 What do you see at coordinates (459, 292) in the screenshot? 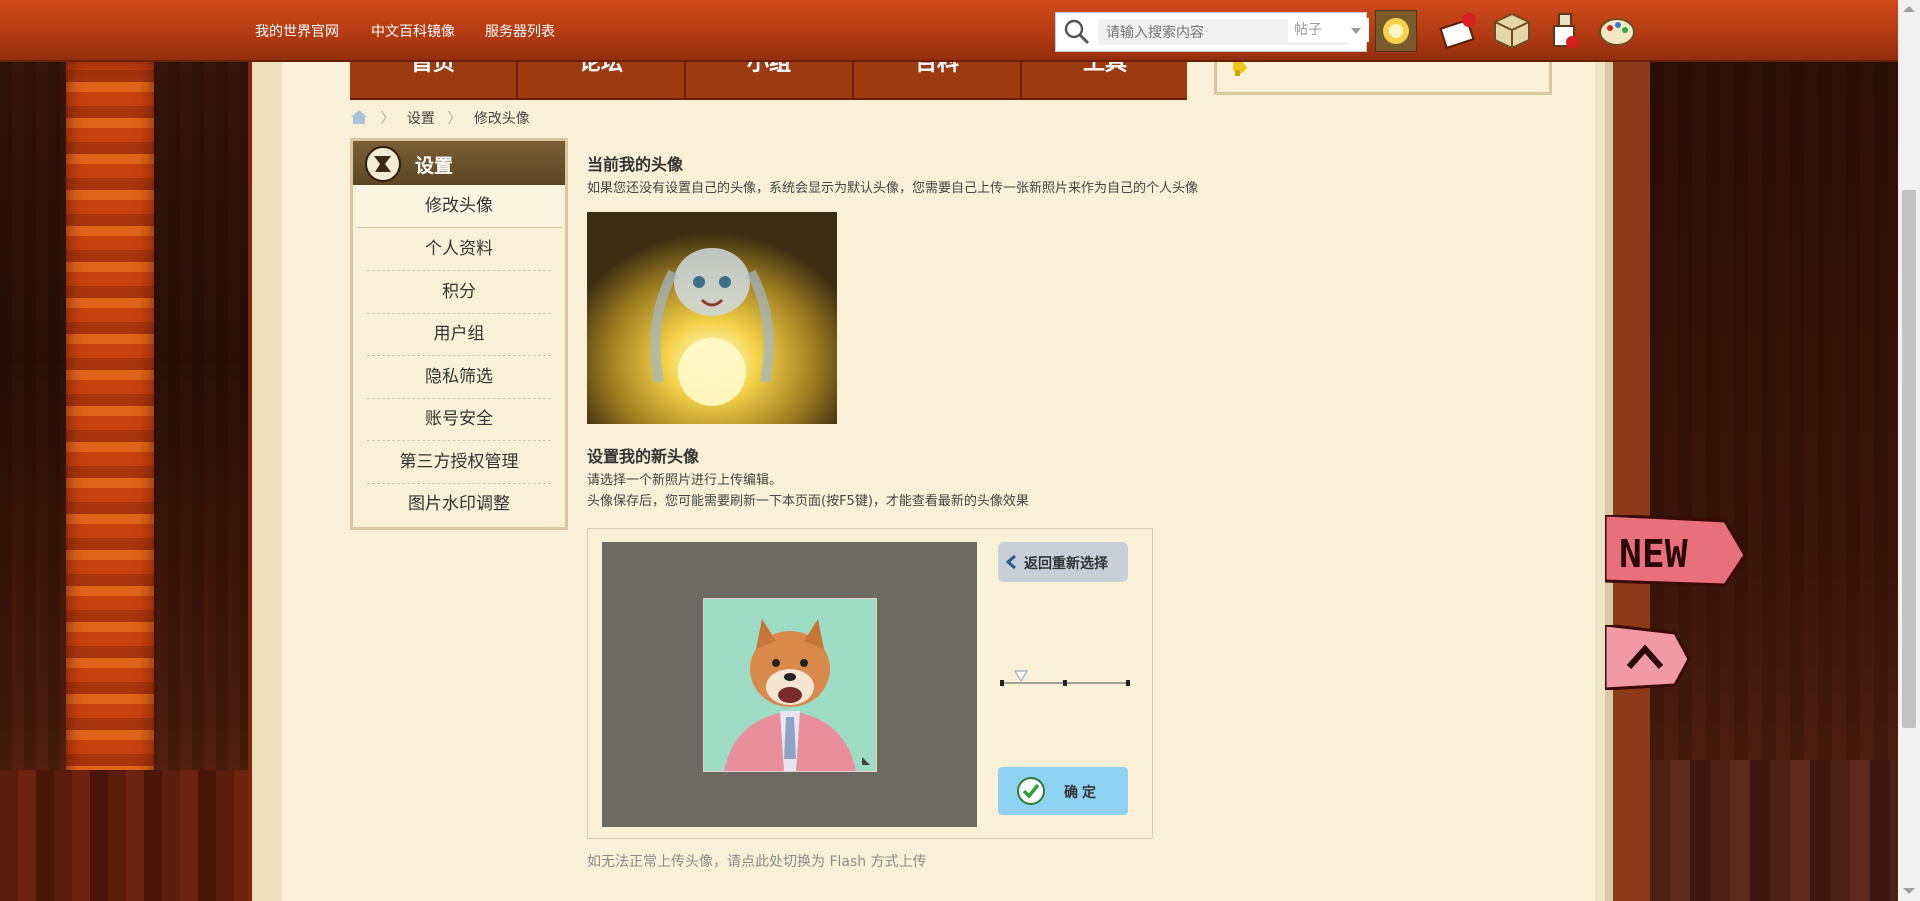
I see `sidebar-item-credits: 积分` at bounding box center [459, 292].